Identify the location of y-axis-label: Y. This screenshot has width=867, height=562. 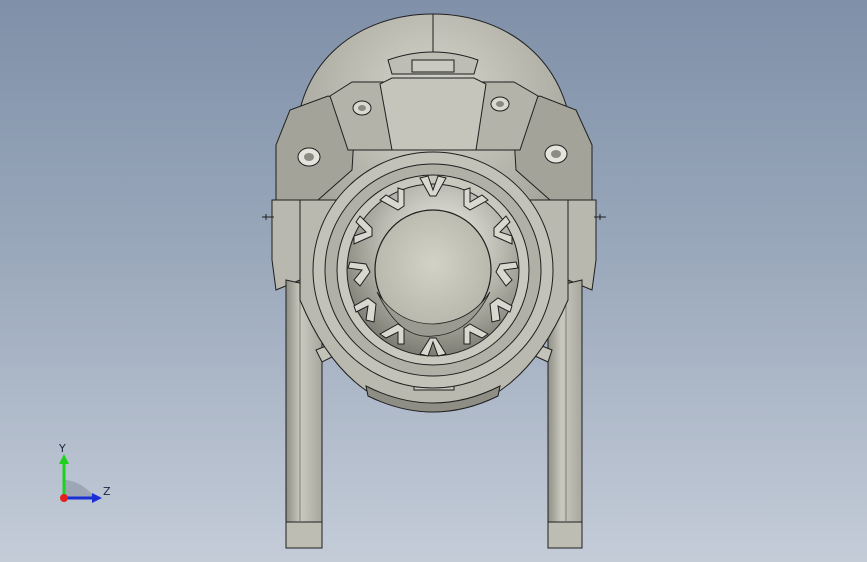
(62, 448).